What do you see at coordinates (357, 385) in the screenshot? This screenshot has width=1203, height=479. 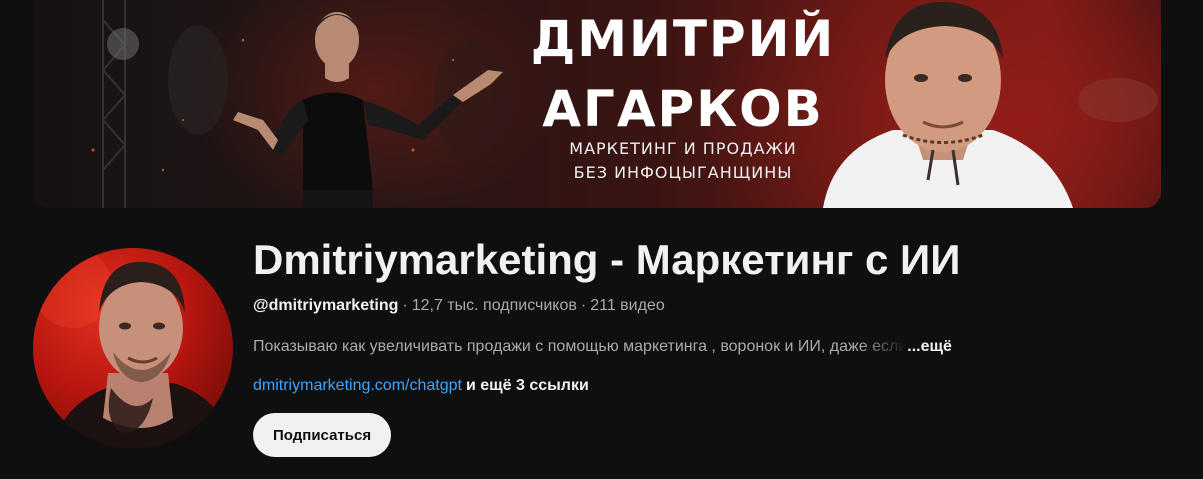 I see `channel-link: dmitriymarketing.com/chatgpt` at bounding box center [357, 385].